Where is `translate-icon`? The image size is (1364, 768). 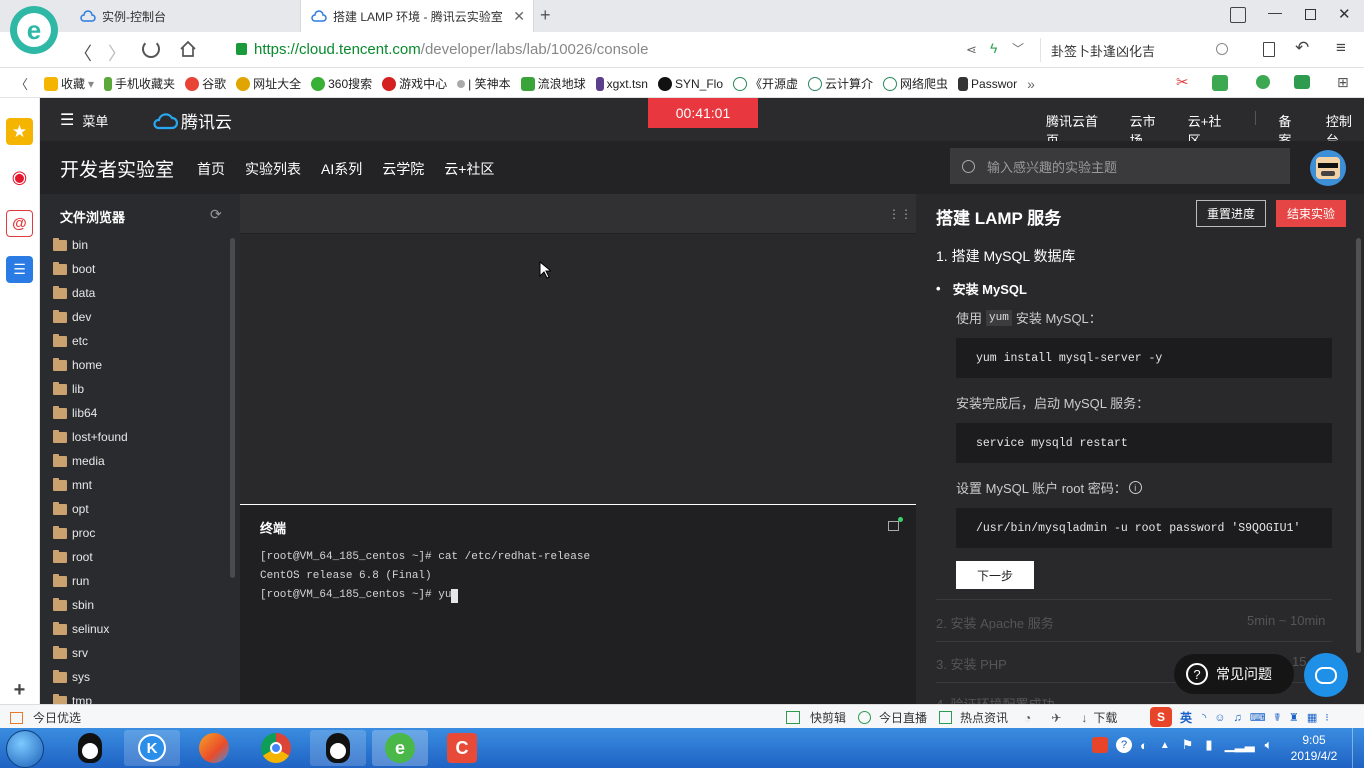
translate-icon is located at coordinates (1220, 83).